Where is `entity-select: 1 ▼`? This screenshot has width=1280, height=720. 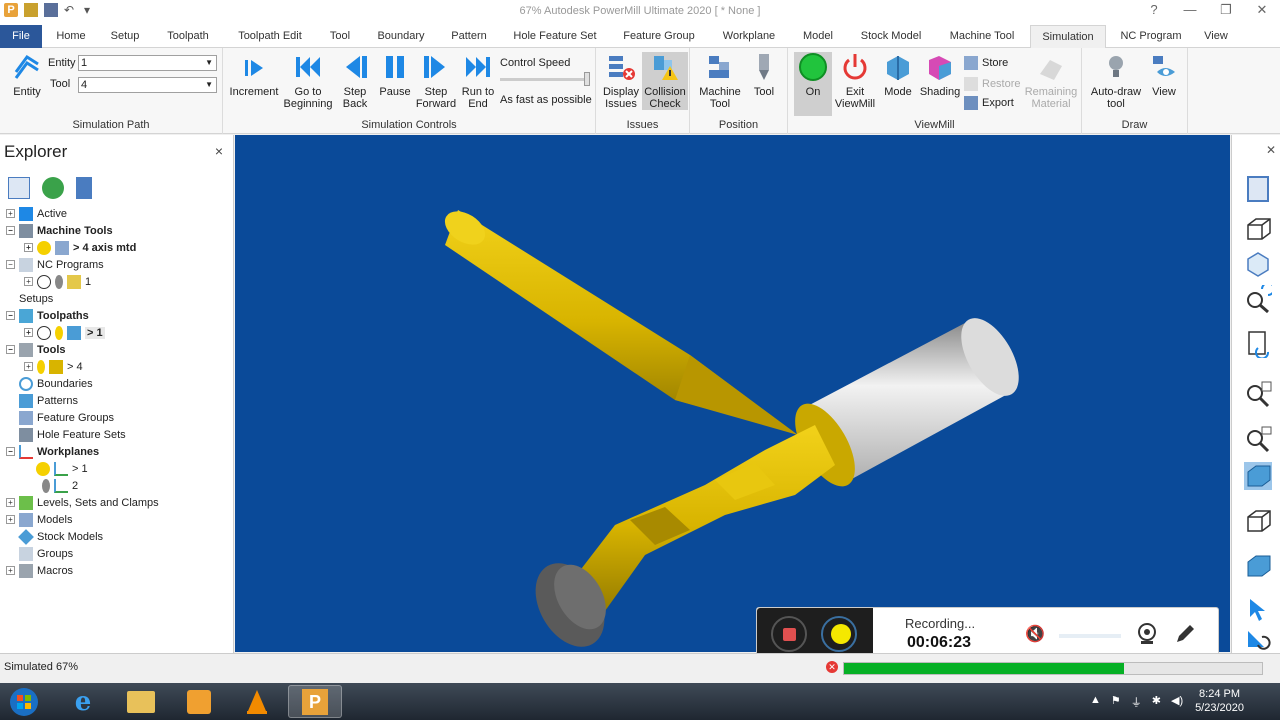 entity-select: 1 ▼ is located at coordinates (147, 63).